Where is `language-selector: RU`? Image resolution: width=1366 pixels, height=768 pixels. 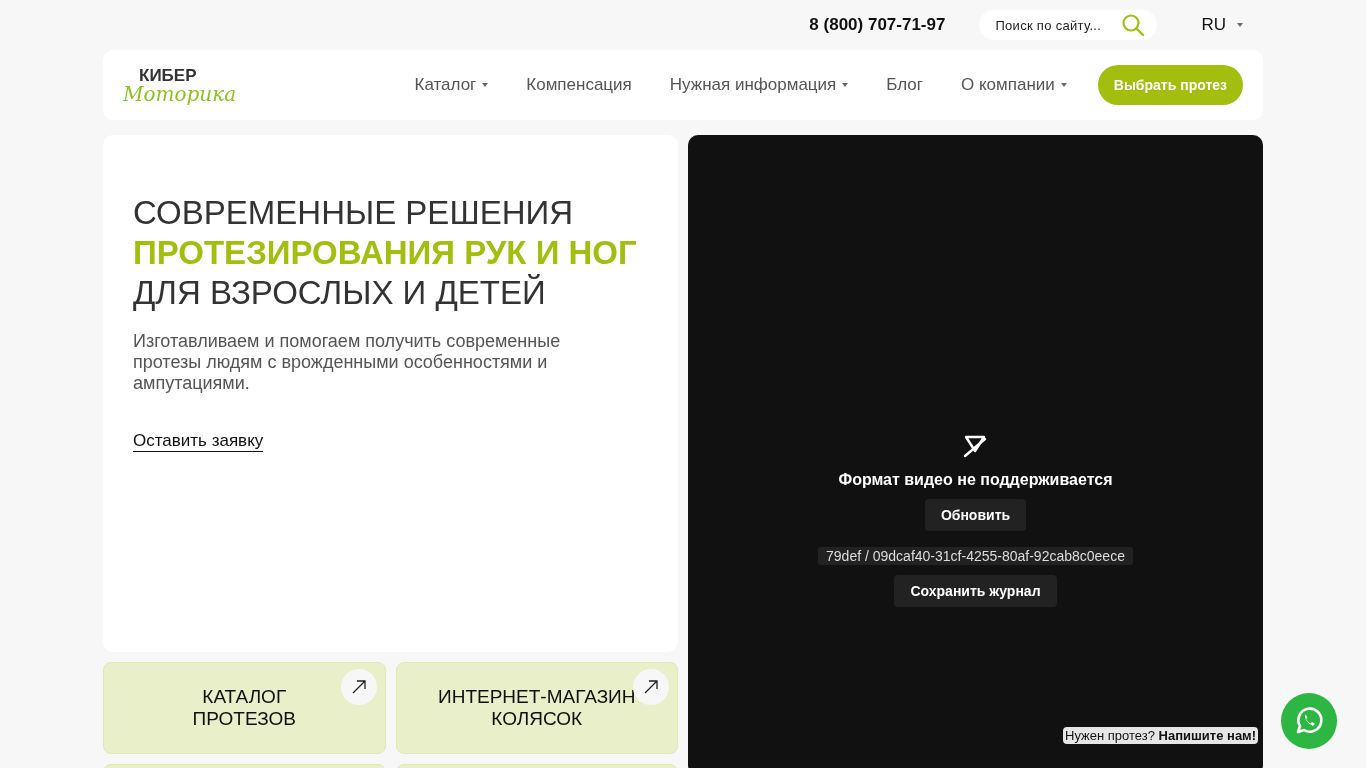
language-selector: RU is located at coordinates (1222, 25).